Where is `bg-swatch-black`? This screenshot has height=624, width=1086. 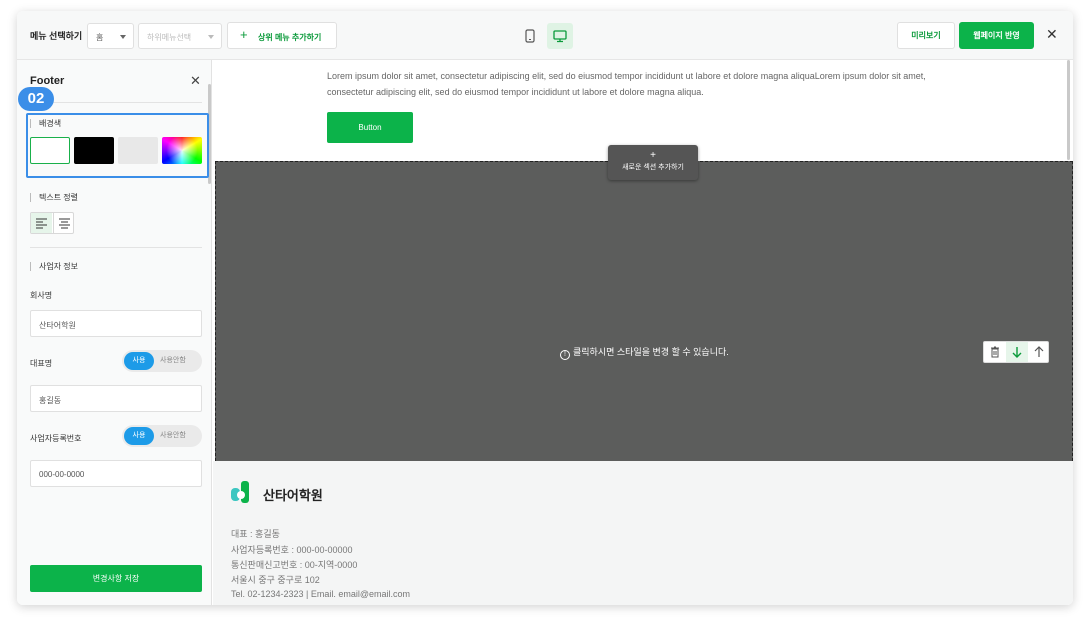 bg-swatch-black is located at coordinates (94, 150).